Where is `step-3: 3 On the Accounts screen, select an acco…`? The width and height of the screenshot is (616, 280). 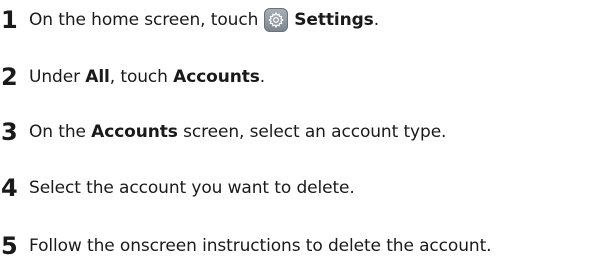 step-3: 3 On the Accounts screen, select an acco… is located at coordinates (223, 132).